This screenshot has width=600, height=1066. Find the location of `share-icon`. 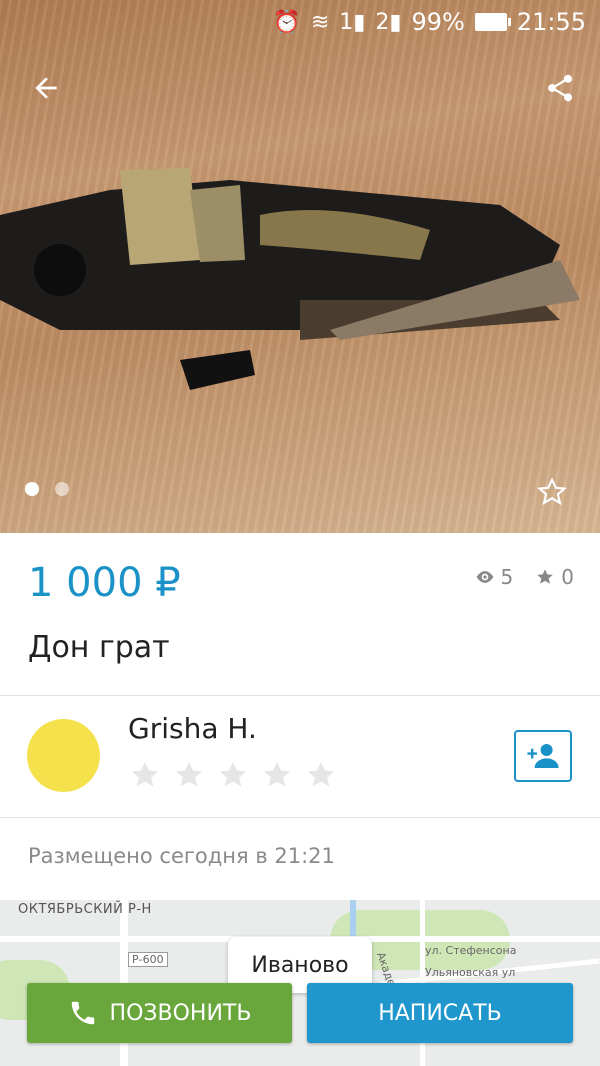

share-icon is located at coordinates (560, 88).